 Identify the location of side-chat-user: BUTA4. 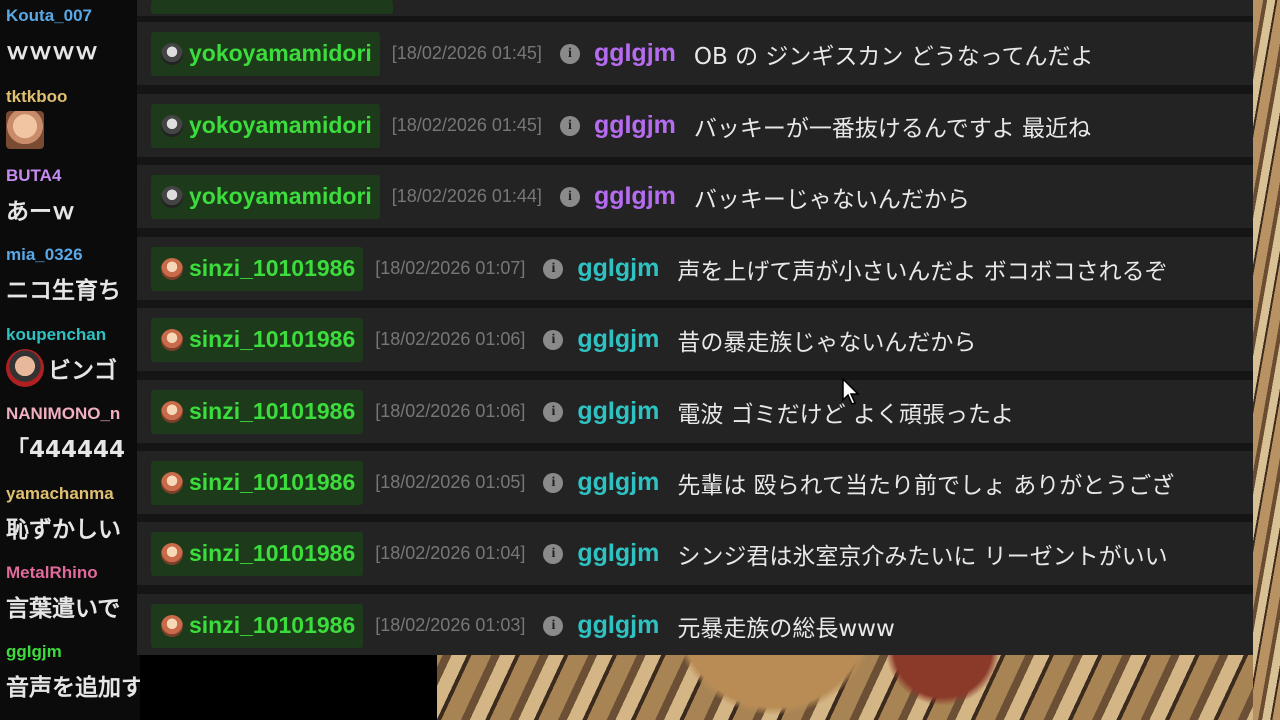
(34, 175).